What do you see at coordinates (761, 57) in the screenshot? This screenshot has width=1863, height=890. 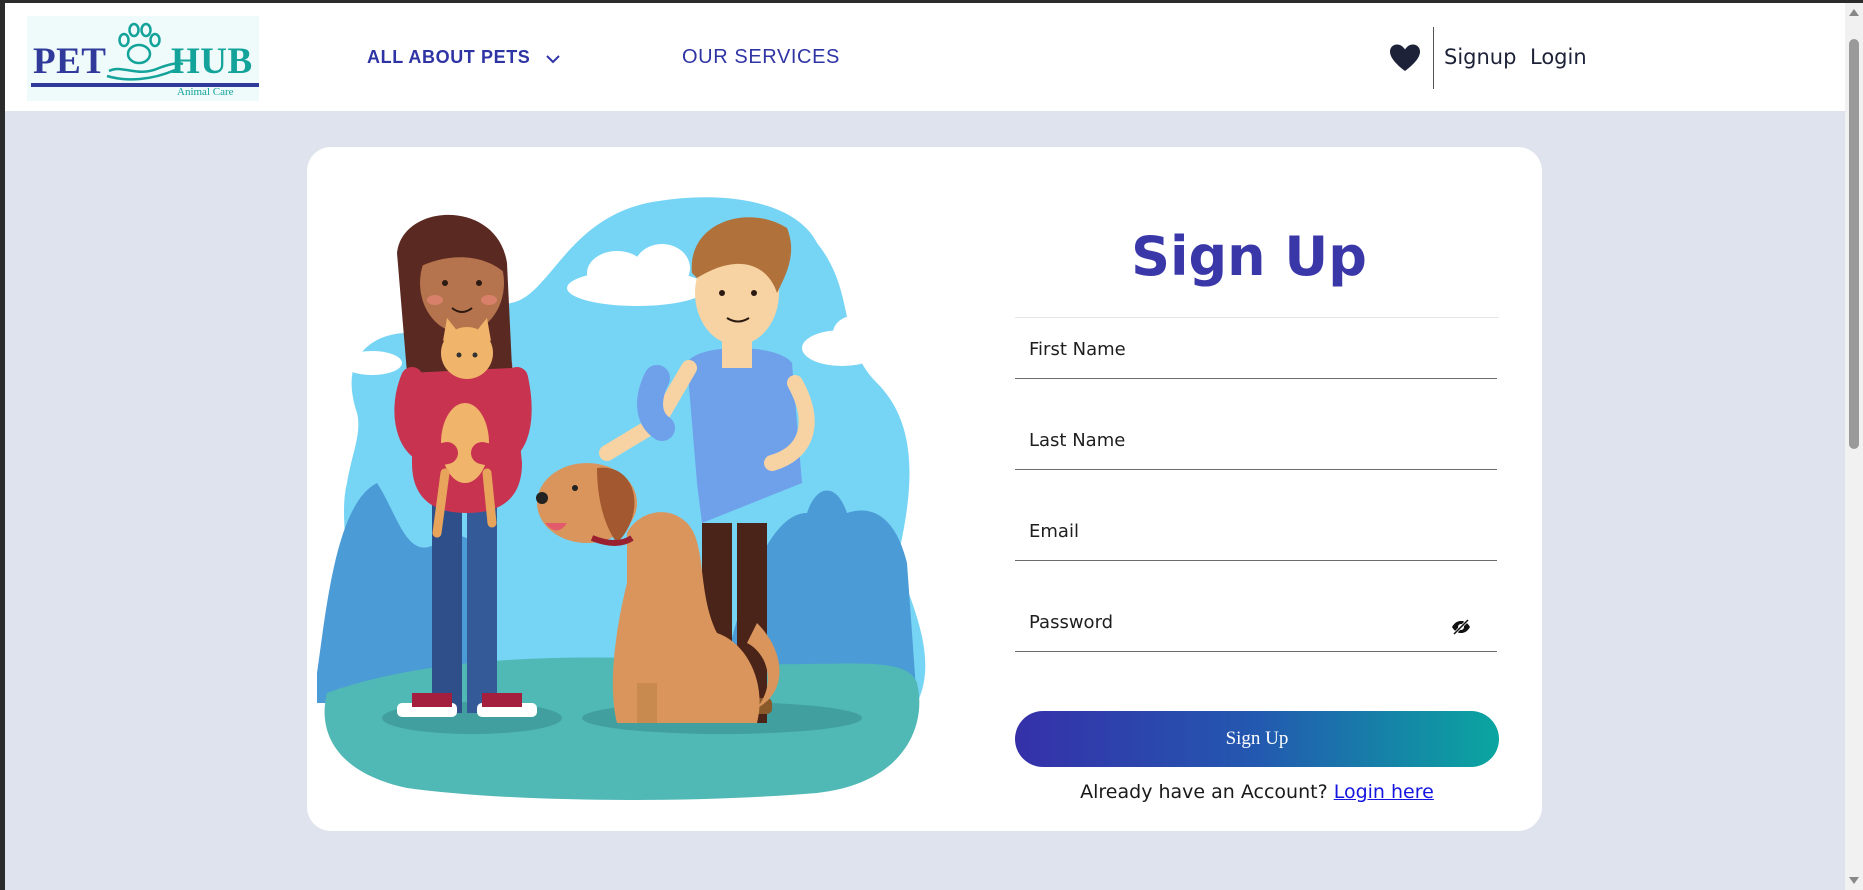 I see `nav-our-services: OUR SERVICES` at bounding box center [761, 57].